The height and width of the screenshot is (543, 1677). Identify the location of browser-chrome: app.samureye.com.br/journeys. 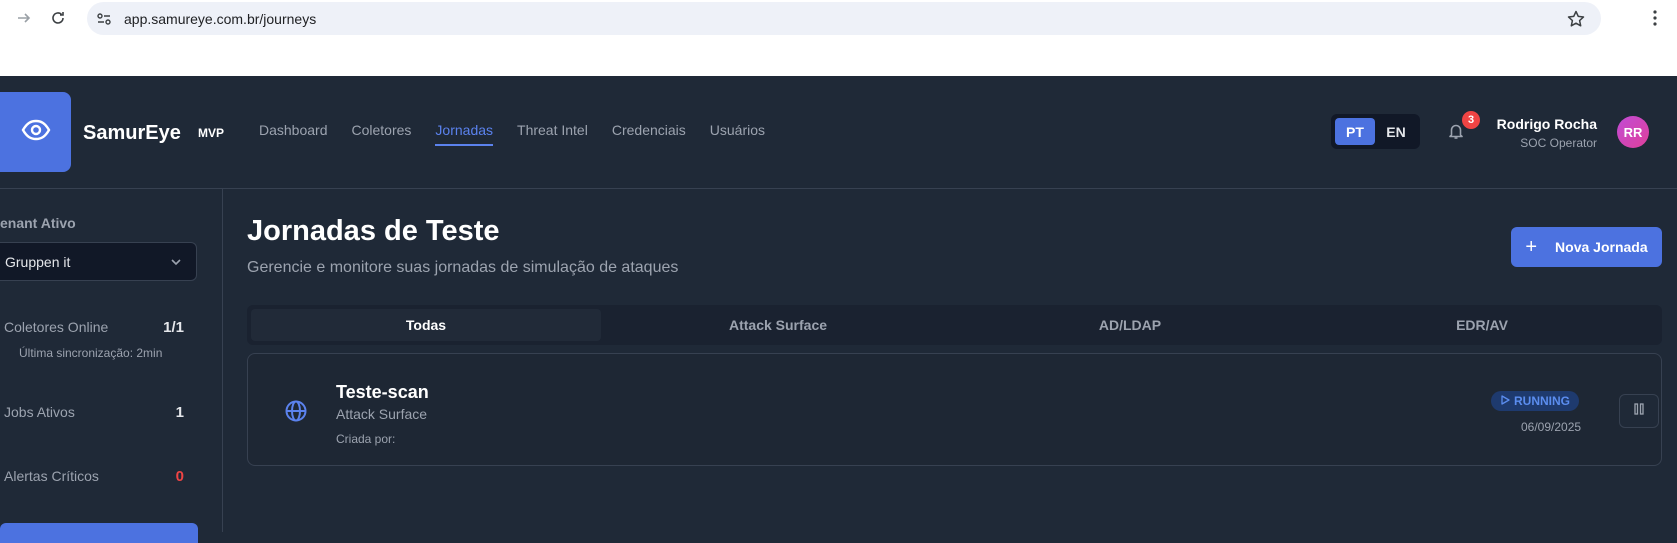
(838, 38).